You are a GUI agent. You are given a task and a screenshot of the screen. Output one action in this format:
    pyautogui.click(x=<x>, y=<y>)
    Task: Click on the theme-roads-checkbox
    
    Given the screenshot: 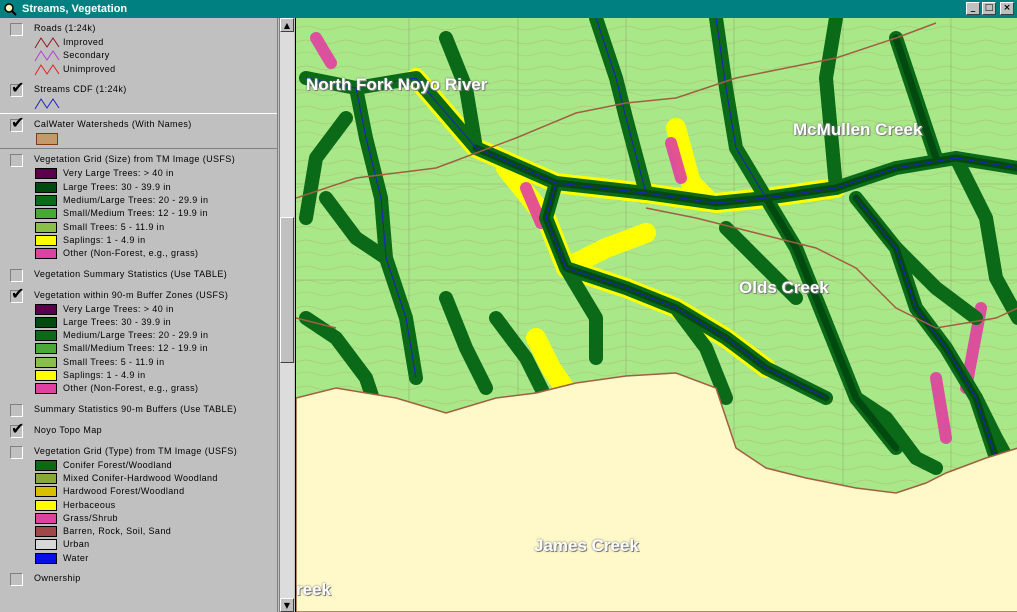 What is the action you would take?
    pyautogui.click(x=16, y=29)
    